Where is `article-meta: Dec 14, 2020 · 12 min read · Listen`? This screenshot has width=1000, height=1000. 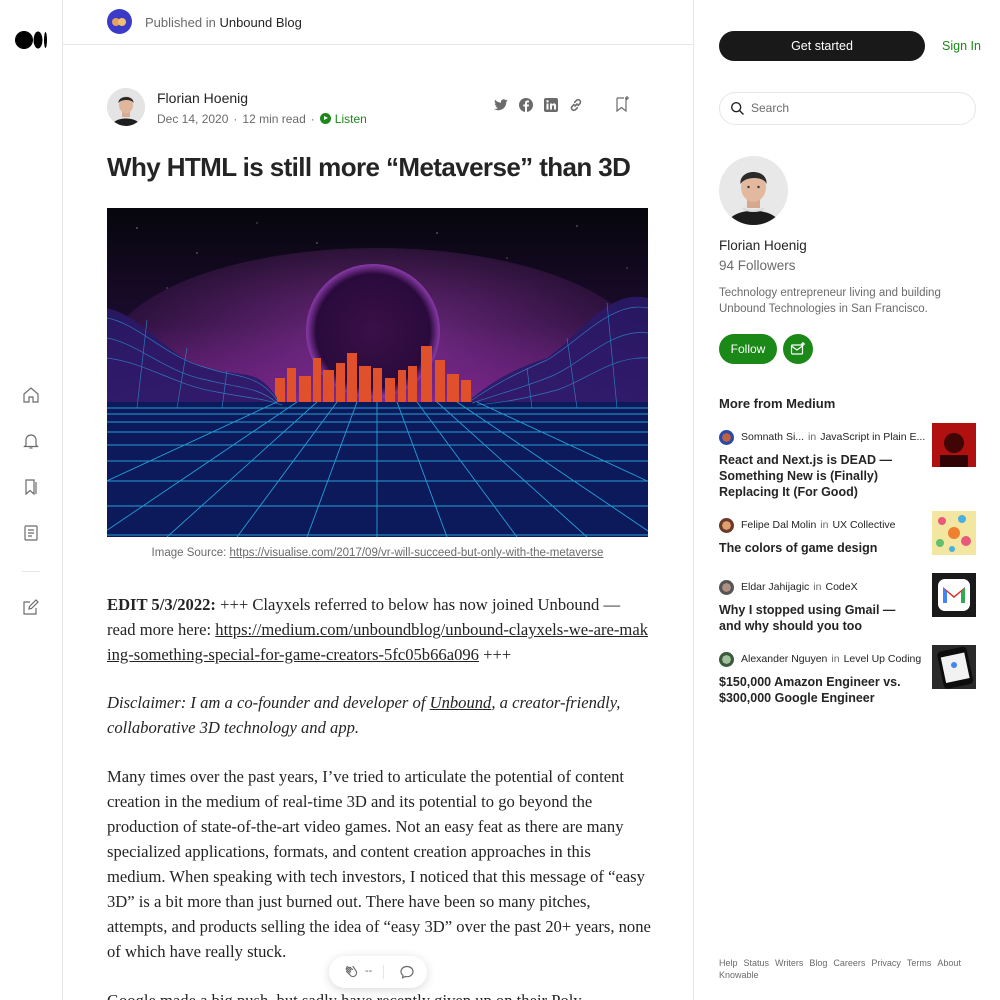
article-meta: Dec 14, 2020 · 12 min read · Listen is located at coordinates (262, 119).